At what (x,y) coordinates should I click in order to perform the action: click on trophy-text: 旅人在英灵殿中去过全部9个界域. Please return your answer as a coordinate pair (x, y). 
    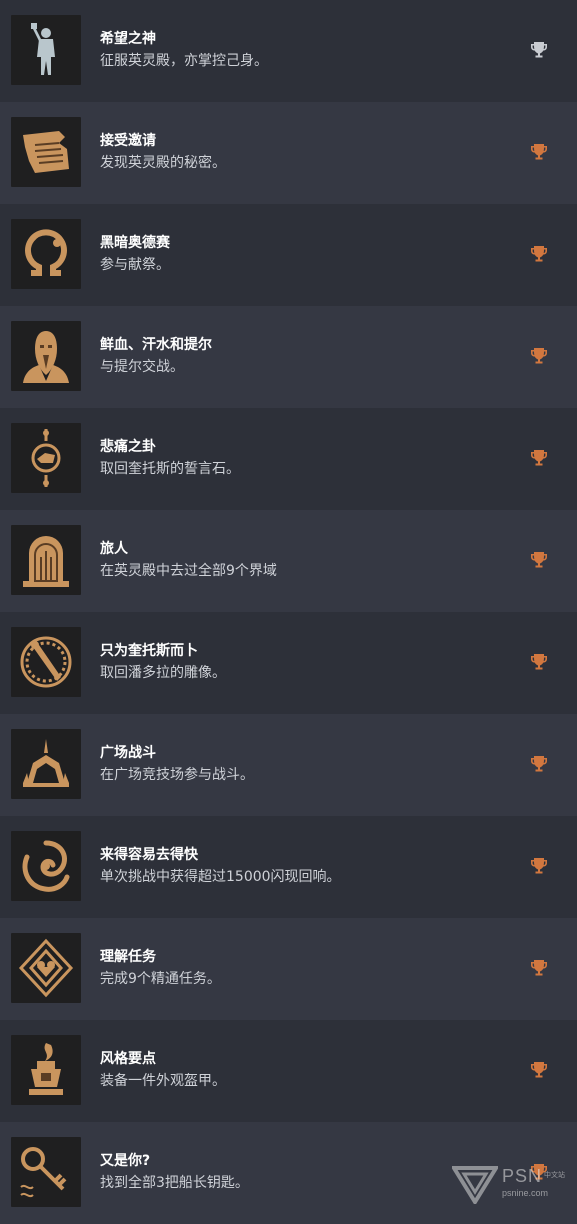
    Looking at the image, I should click on (188, 560).